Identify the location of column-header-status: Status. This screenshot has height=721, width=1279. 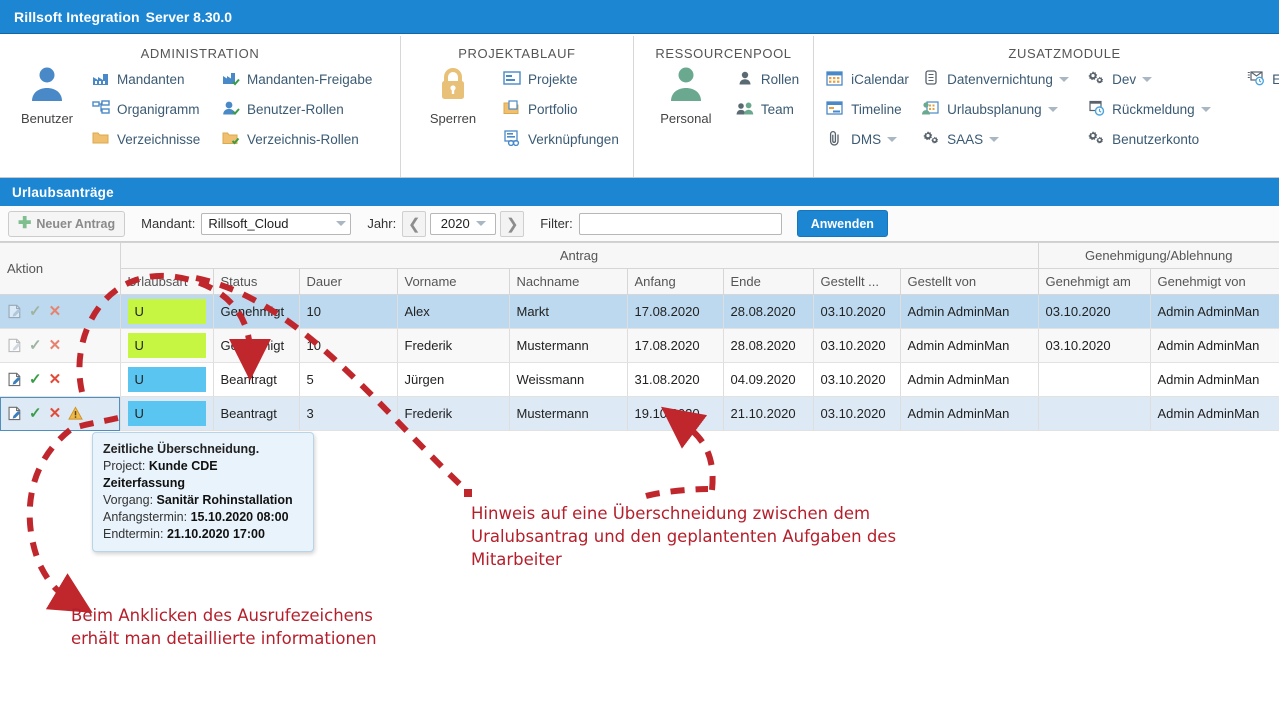
(256, 281).